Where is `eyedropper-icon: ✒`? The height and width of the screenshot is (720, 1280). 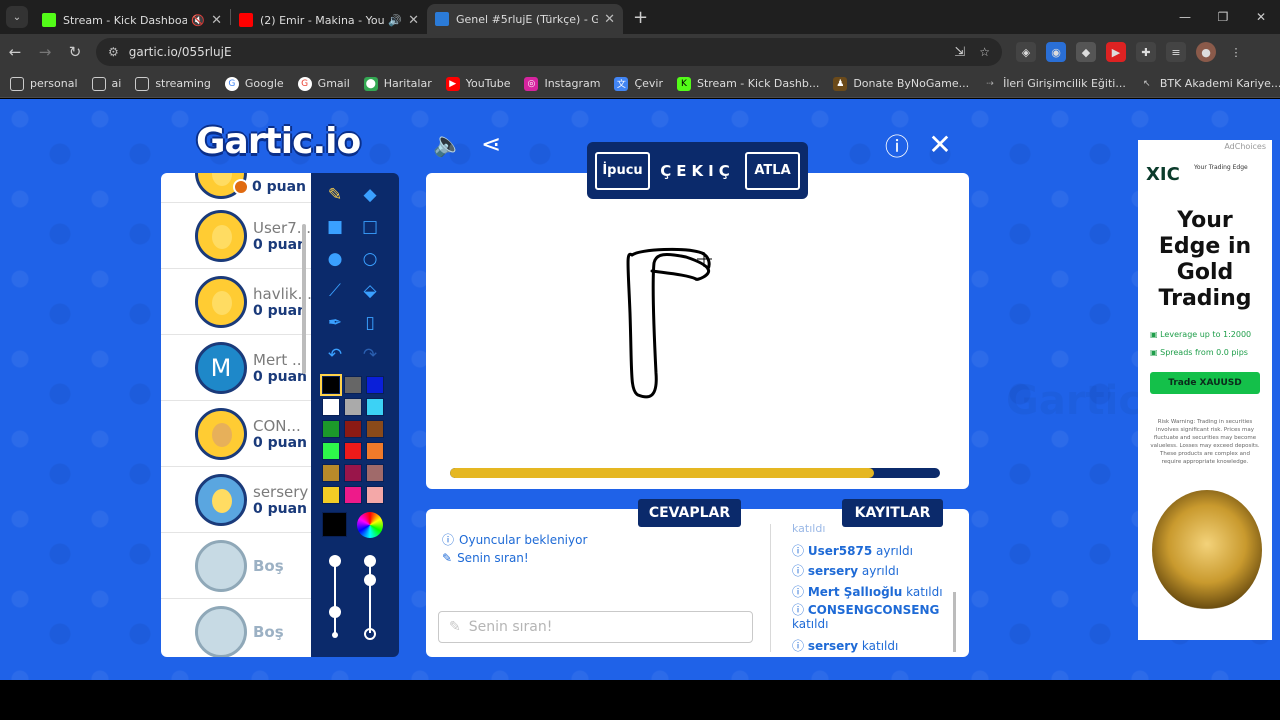
eyedropper-icon: ✒ is located at coordinates (335, 323).